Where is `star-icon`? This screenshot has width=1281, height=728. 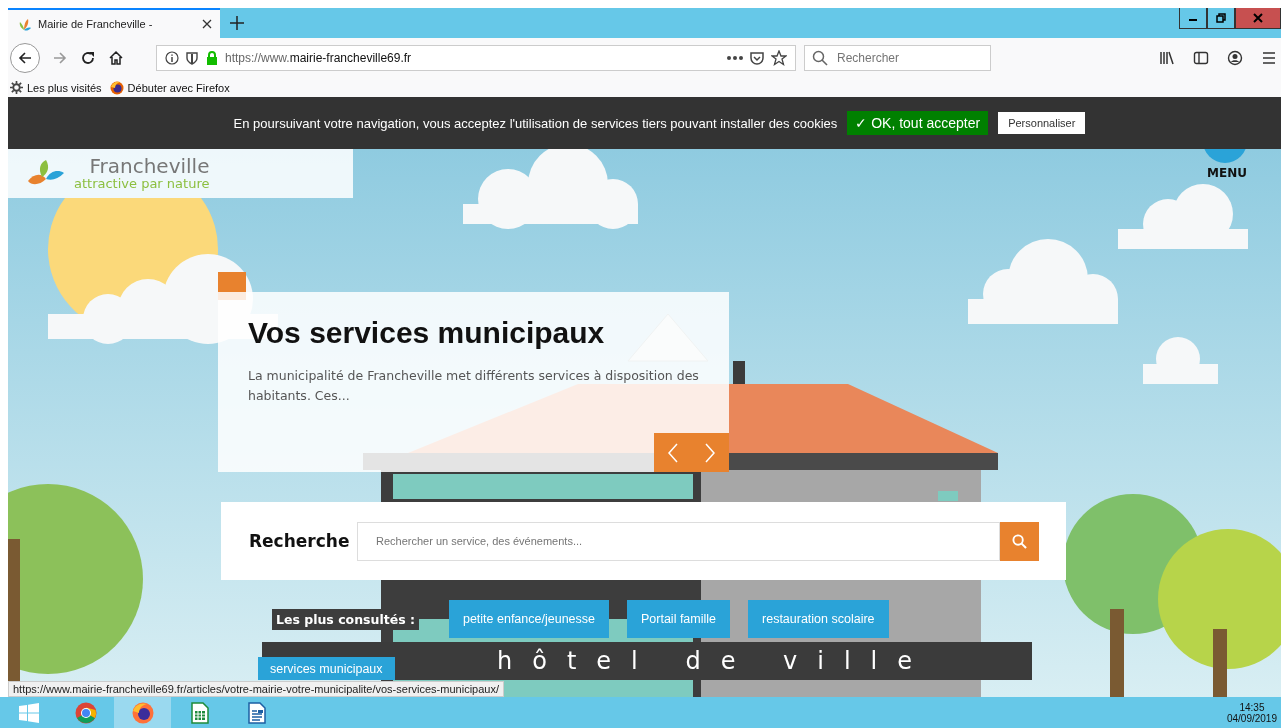 star-icon is located at coordinates (779, 58).